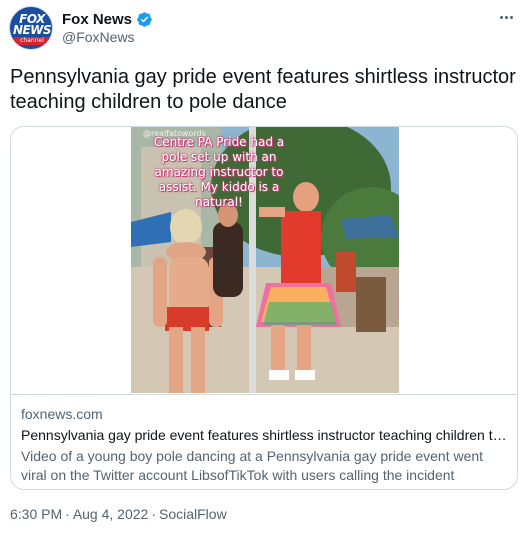 The image size is (532, 534). Describe the element at coordinates (111, 514) in the screenshot. I see `tweet-date: Aug 4, 2022` at that location.